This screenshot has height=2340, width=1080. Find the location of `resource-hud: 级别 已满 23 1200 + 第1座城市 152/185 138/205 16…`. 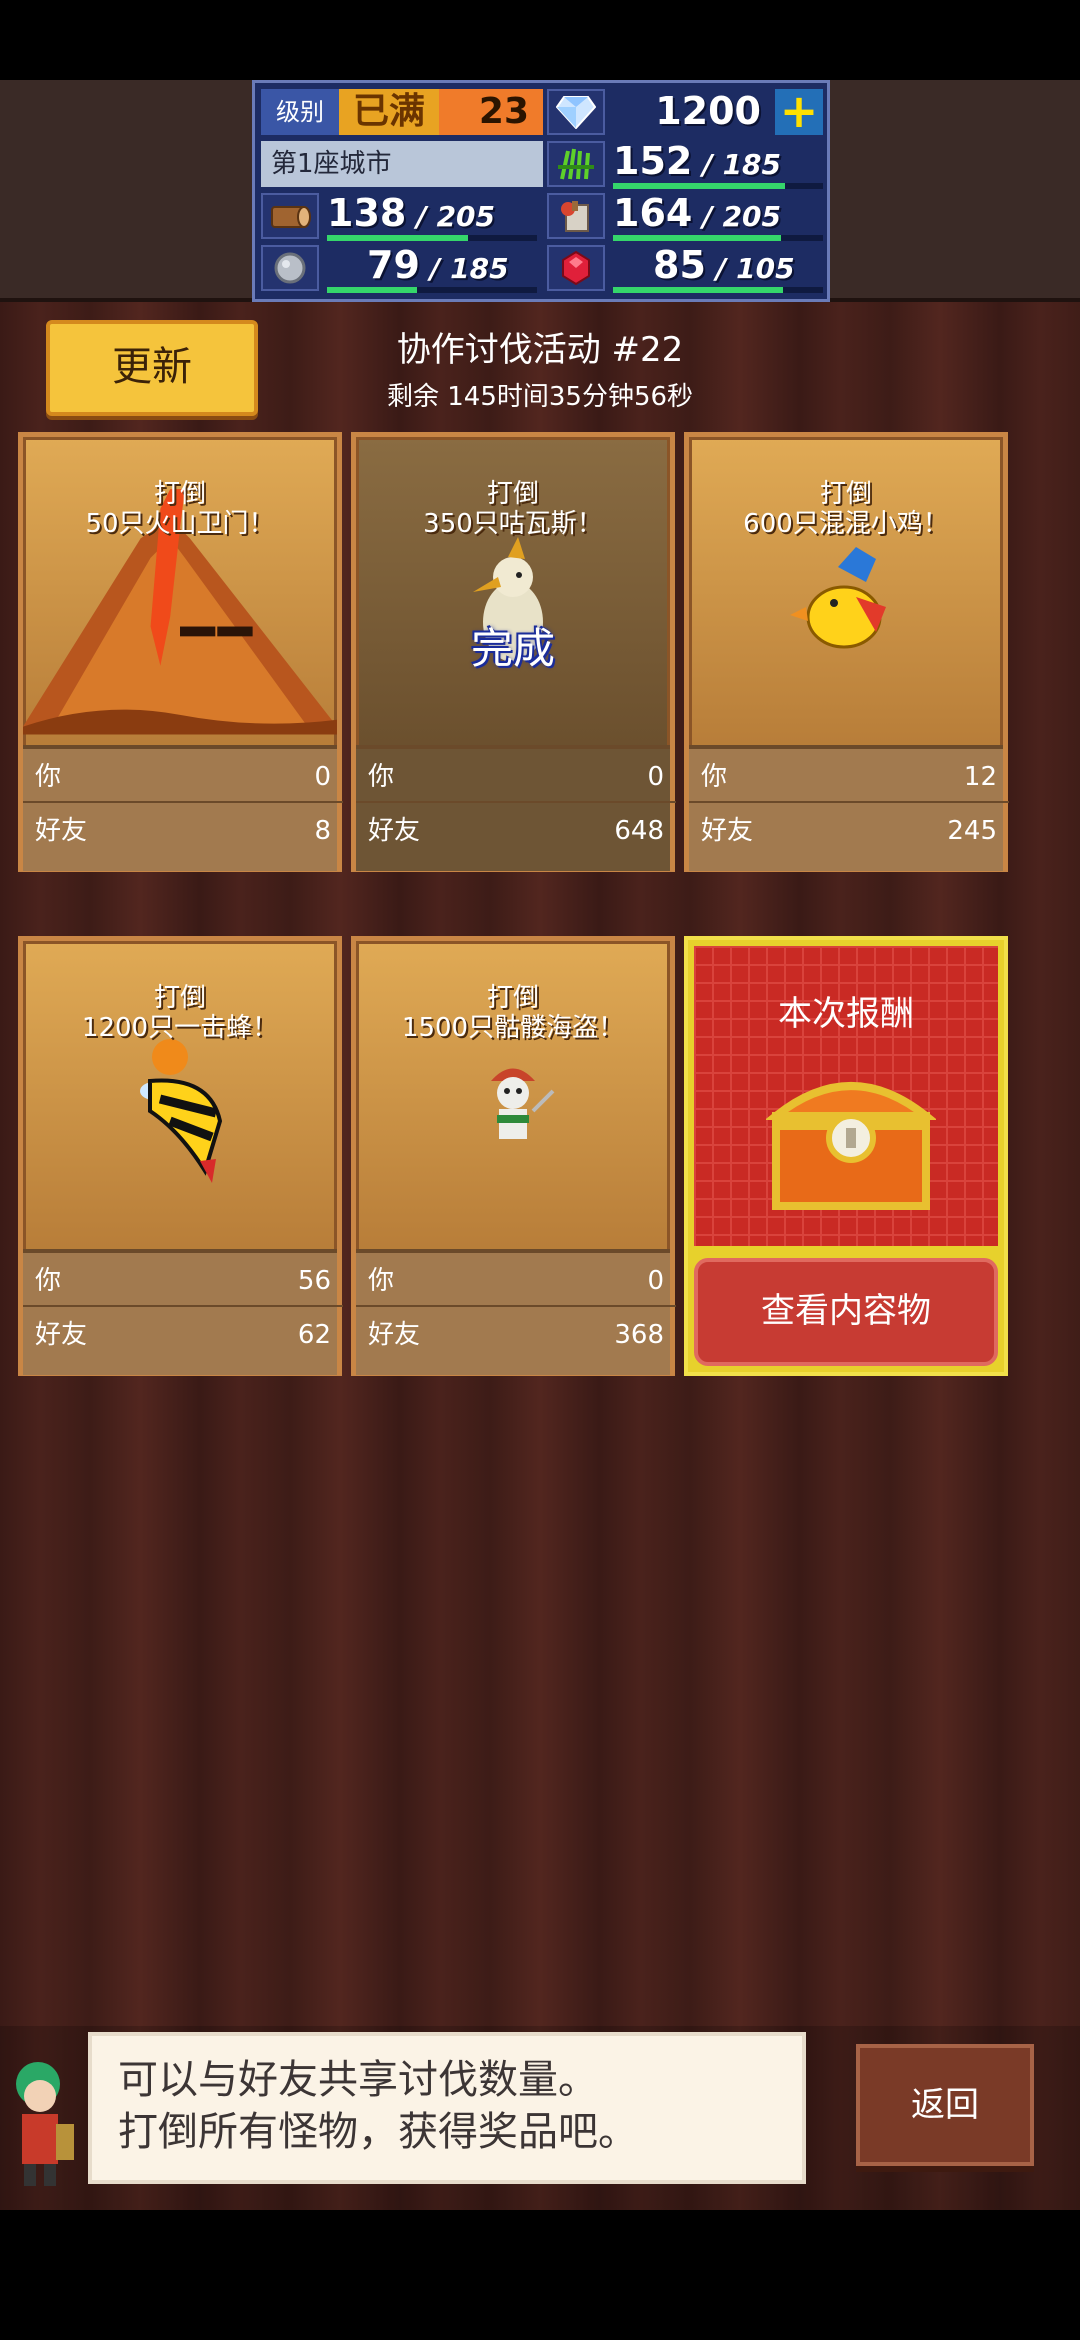

resource-hud: 级别 已满 23 1200 + 第1座城市 152/185 138/205 16… is located at coordinates (541, 191).